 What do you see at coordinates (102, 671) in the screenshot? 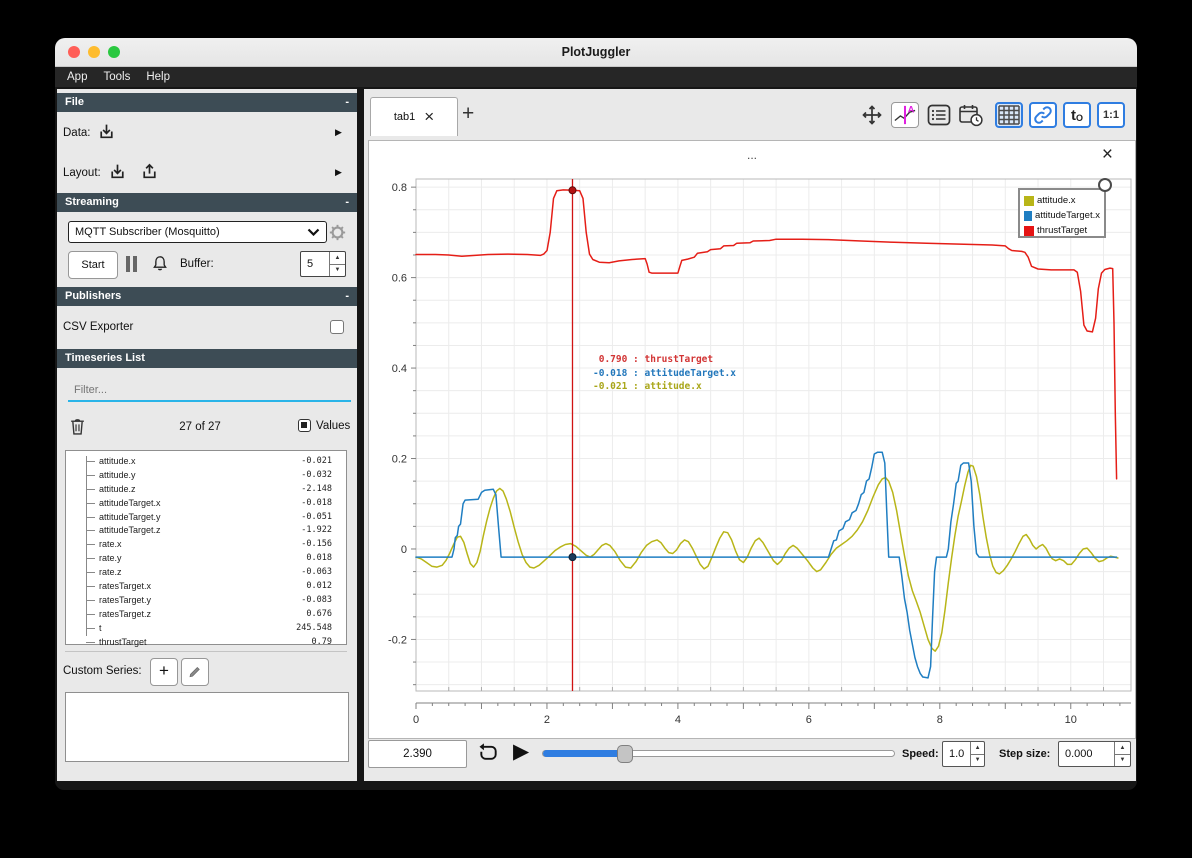
I see `custom-series-label: Custom Series:` at bounding box center [102, 671].